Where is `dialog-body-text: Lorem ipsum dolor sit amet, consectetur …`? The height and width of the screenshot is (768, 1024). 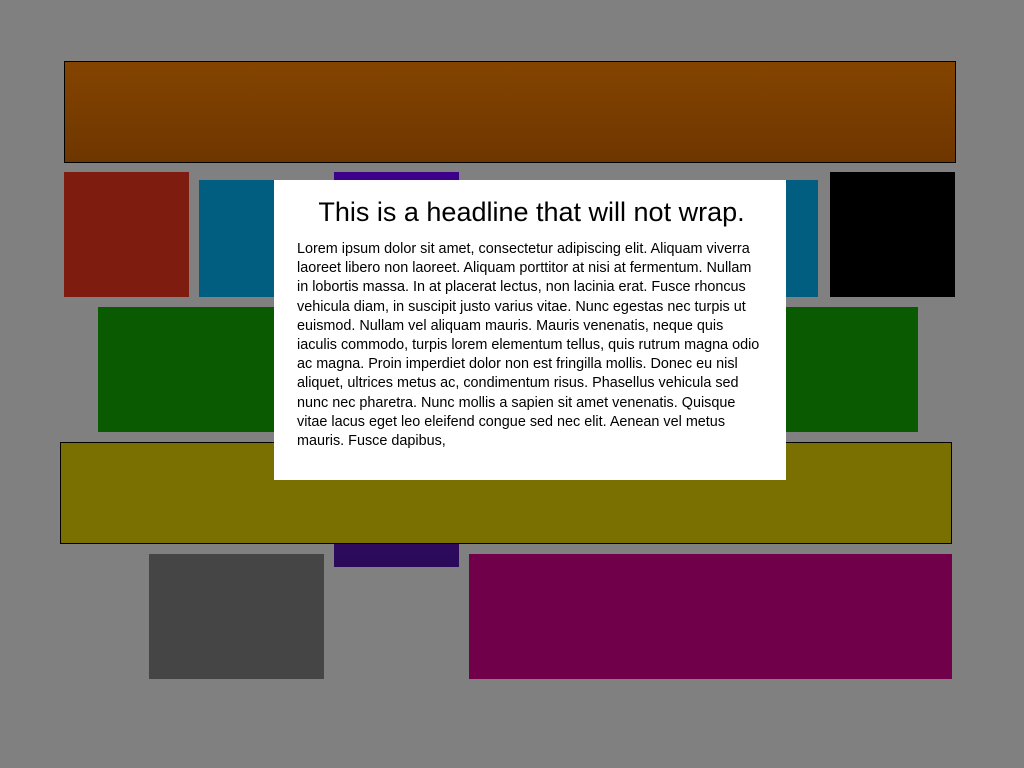 dialog-body-text: Lorem ipsum dolor sit amet, consectetur … is located at coordinates (528, 345).